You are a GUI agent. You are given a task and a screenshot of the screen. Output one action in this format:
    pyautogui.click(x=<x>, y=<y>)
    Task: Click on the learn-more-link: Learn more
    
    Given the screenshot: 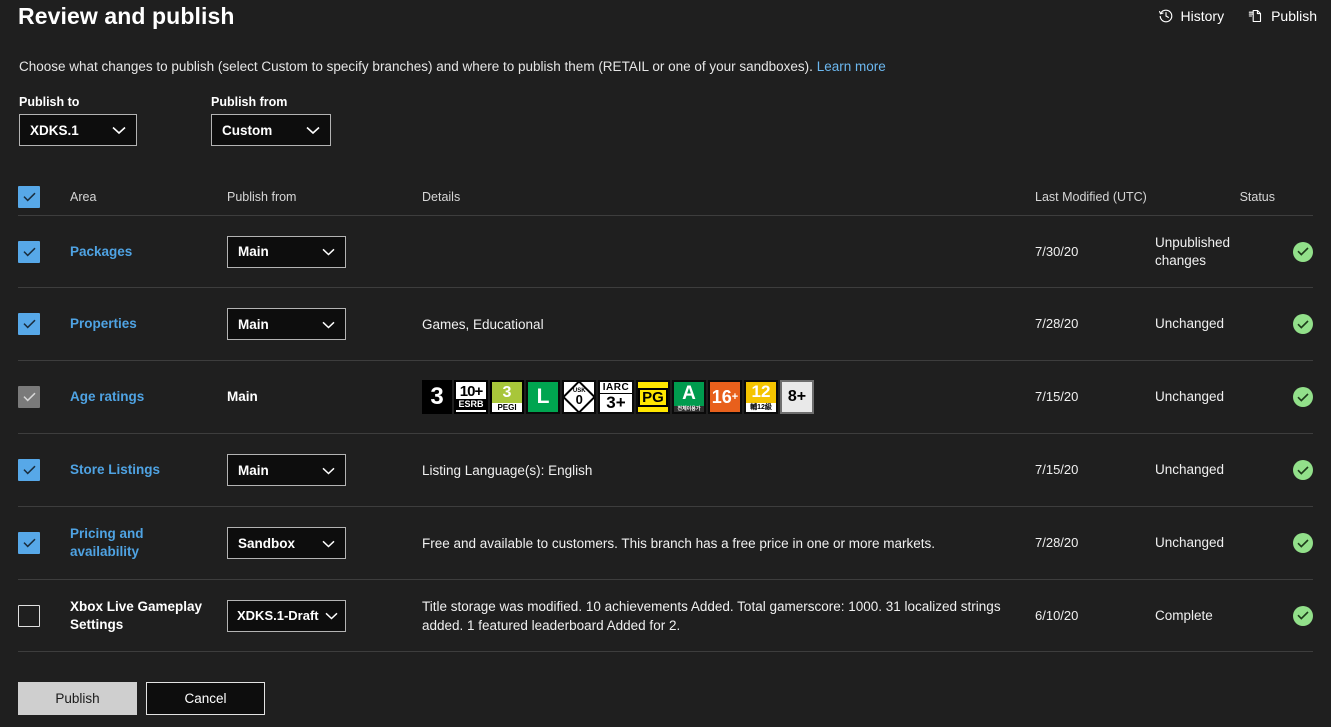 What is the action you would take?
    pyautogui.click(x=851, y=66)
    